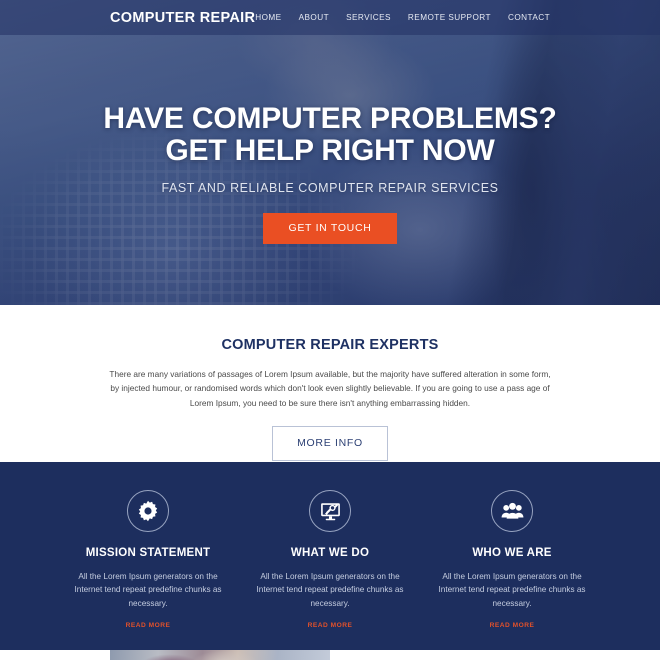 The image size is (660, 660). I want to click on more-info-button: MORE INFO, so click(330, 443).